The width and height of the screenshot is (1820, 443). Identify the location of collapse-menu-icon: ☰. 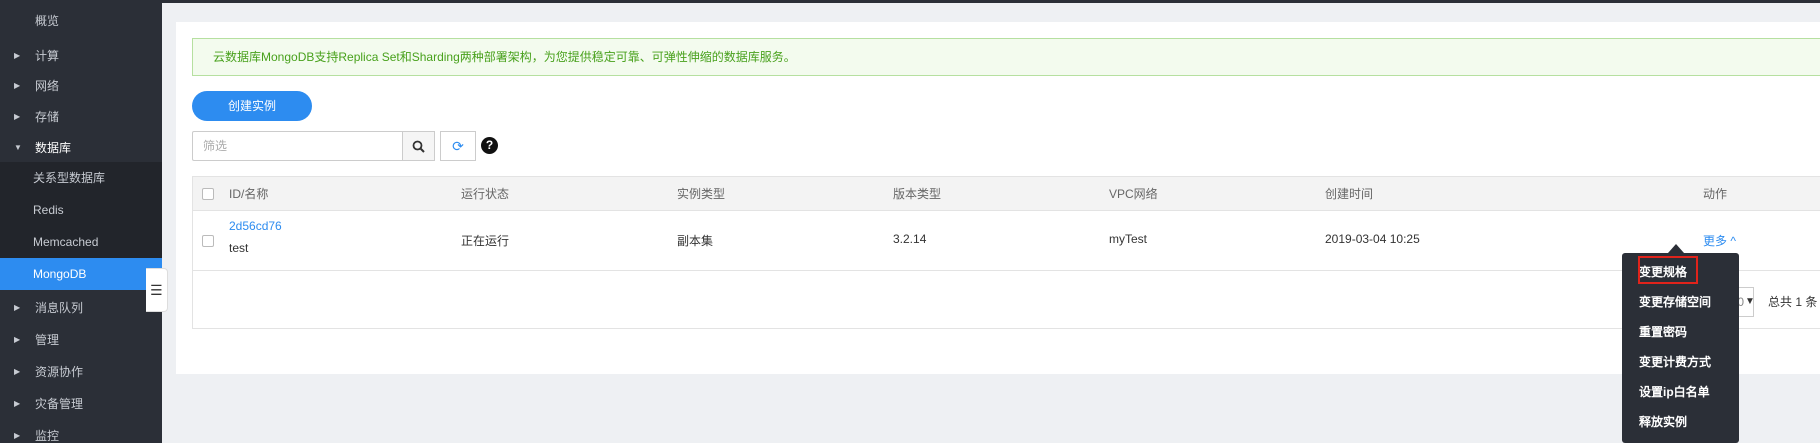
(156, 290).